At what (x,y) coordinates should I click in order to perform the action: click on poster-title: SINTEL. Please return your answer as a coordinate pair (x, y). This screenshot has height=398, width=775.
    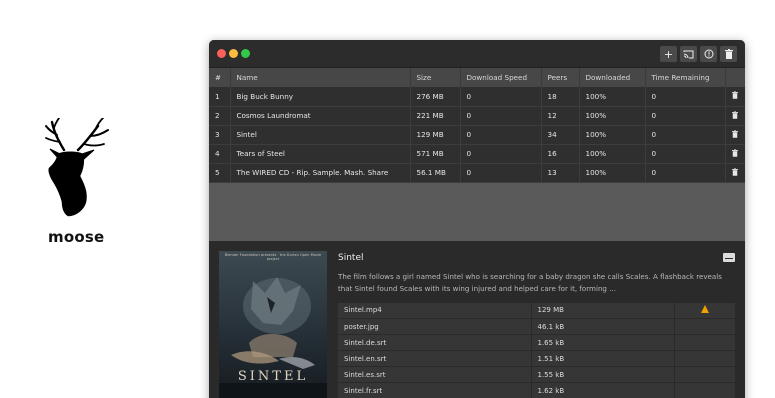
    Looking at the image, I should click on (273, 376).